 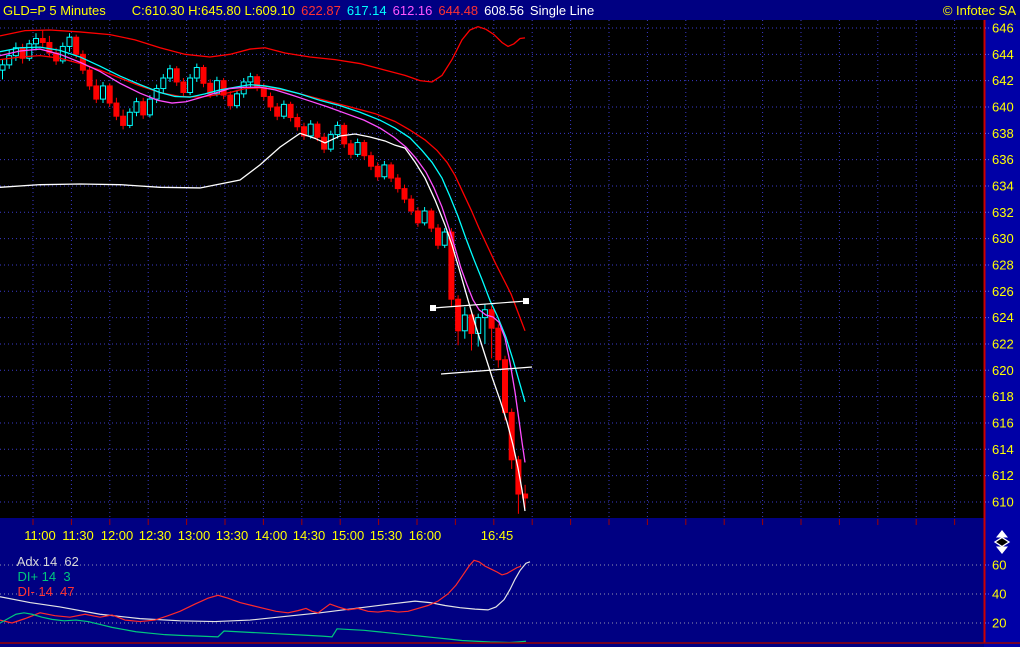 I want to click on price-label: 644, so click(x=1003, y=54).